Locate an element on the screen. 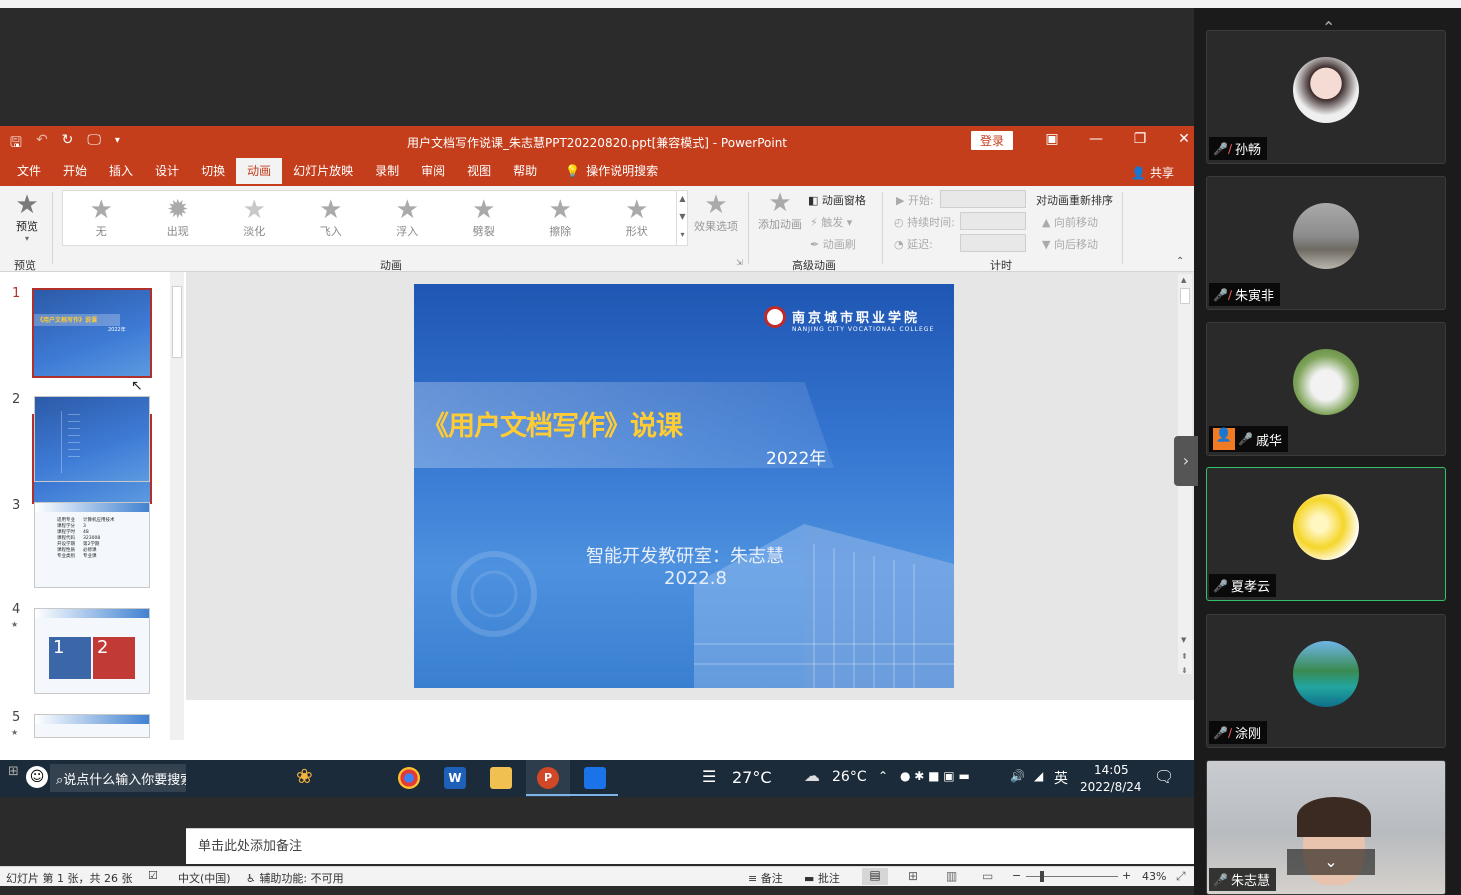 This screenshot has height=895, width=1461. scroll-up-icon: ▲ is located at coordinates (1183, 280).